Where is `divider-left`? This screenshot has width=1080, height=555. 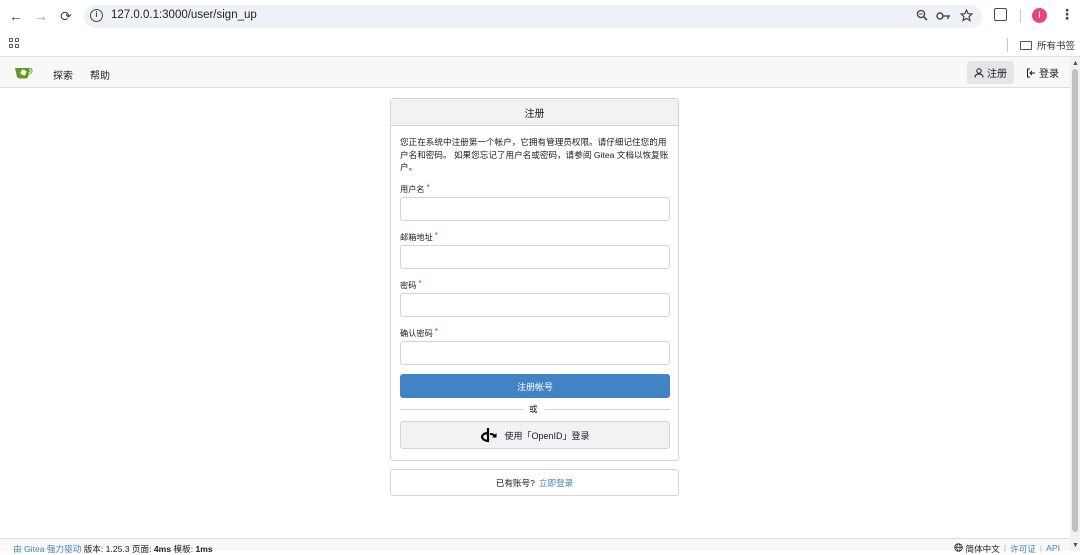
divider-left is located at coordinates (462, 409).